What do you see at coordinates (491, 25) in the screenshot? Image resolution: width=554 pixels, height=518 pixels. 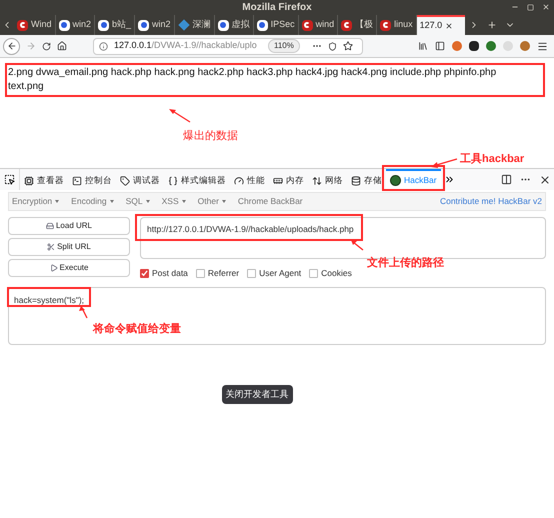 I see `new-tab-icon` at bounding box center [491, 25].